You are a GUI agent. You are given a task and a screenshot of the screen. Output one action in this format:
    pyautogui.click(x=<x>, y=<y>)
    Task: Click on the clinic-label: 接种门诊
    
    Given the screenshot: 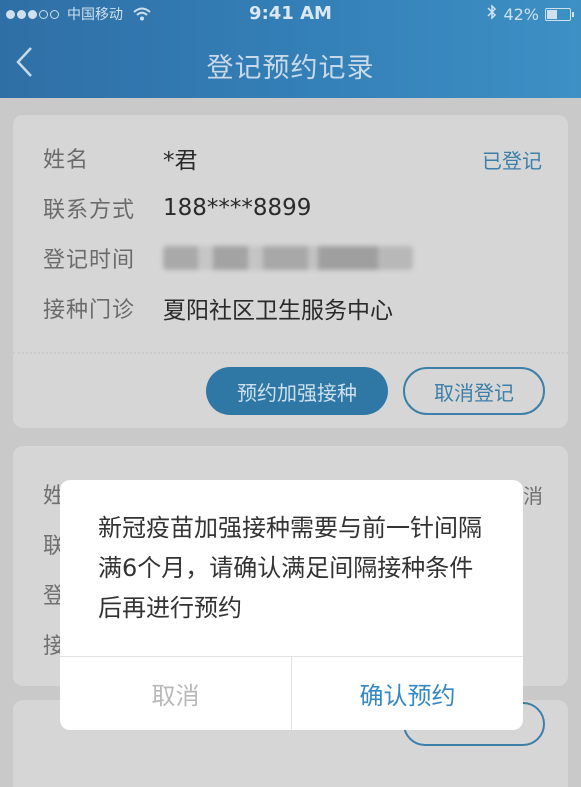 What is the action you would take?
    pyautogui.click(x=89, y=310)
    